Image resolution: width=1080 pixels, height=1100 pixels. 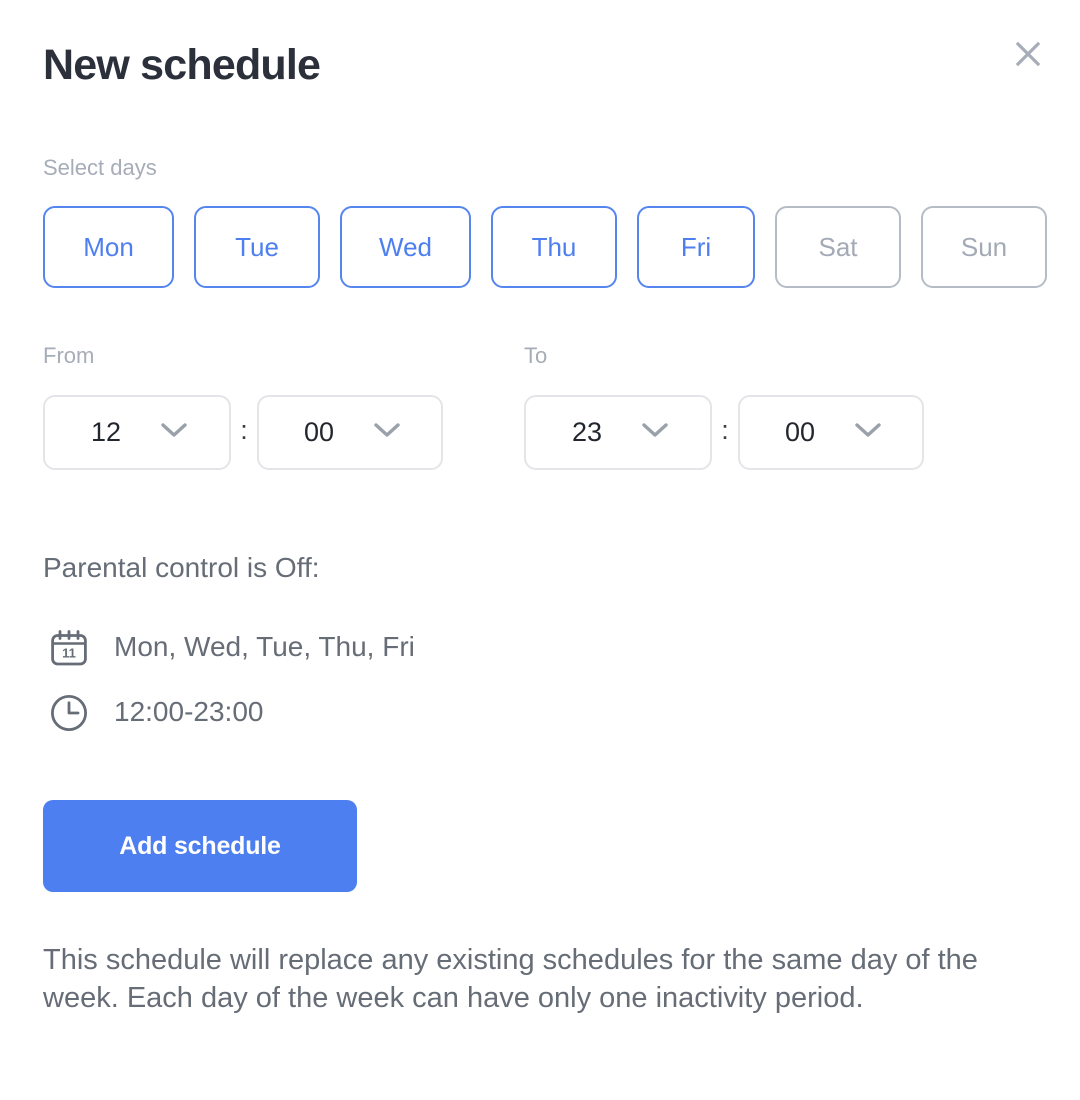 I want to click on day-selector: Mon Tue Wed Thu Fri Sat Sun, so click(x=545, y=247).